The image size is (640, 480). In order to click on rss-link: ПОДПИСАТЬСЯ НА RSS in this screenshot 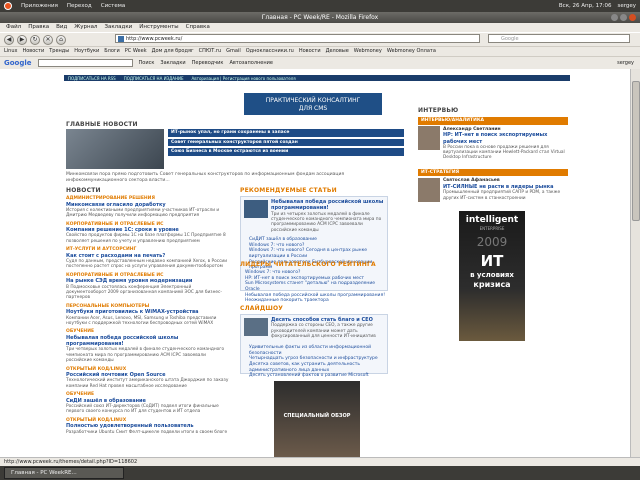, I will do `click(92, 78)`.